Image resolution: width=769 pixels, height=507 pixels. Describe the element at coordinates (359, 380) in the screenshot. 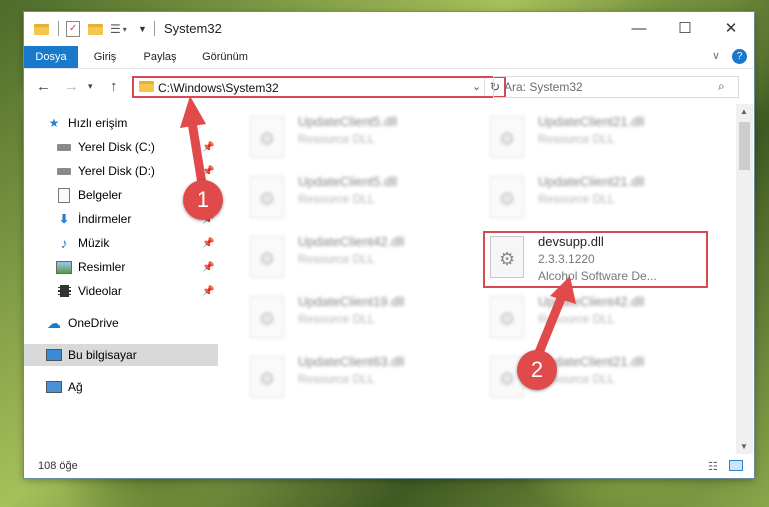

I see `file-item: ⚙ UpdateClient63.dll Resource DLL` at that location.